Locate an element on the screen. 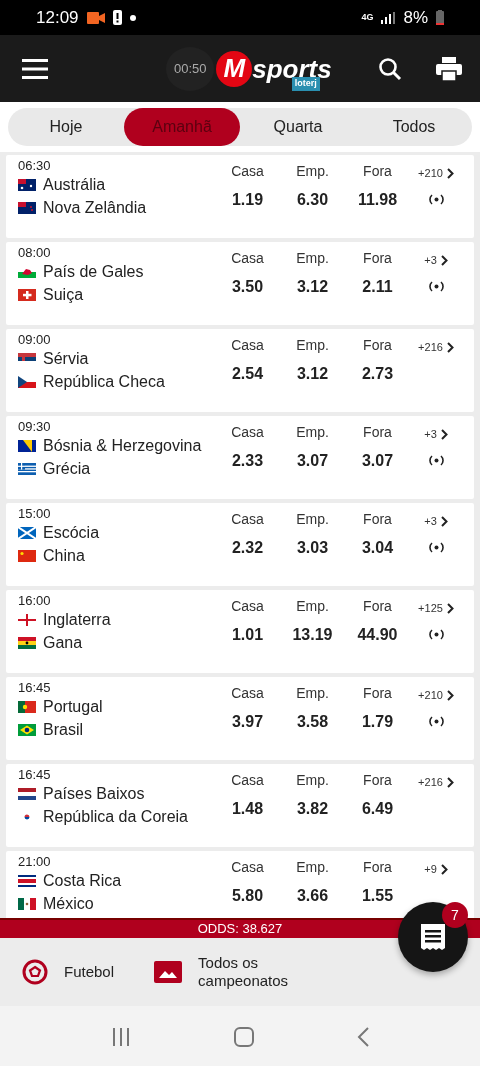 This screenshot has width=480, height=1066. odds-value: 1.48 is located at coordinates (247, 809).